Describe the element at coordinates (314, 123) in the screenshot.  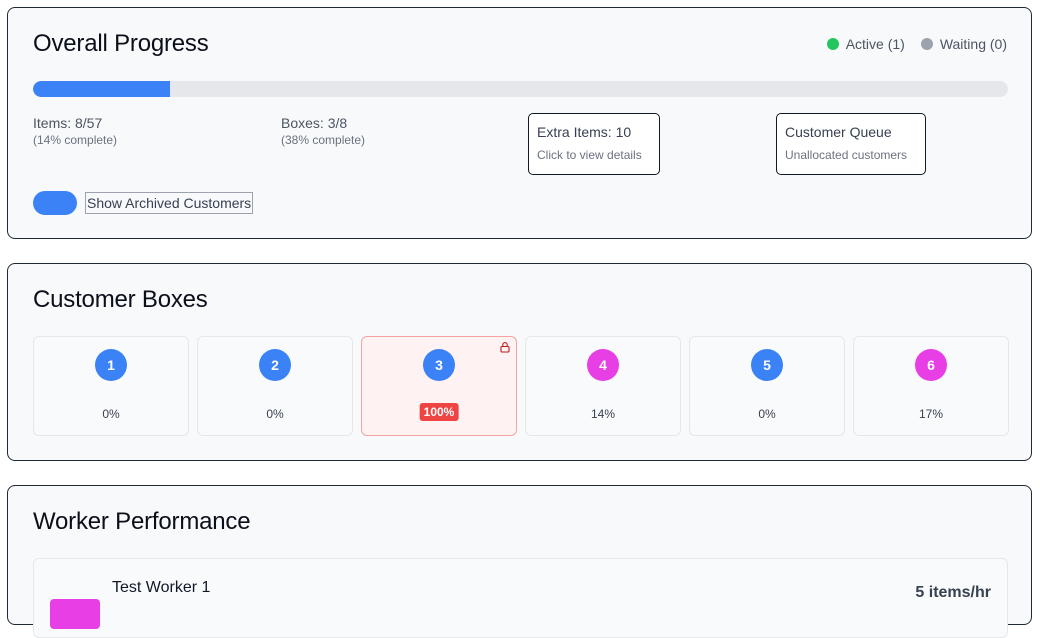
I see `boxes-count: Boxes: 3/8` at that location.